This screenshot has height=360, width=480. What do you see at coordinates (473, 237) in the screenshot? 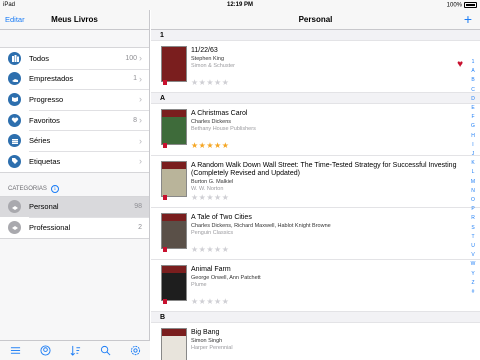
I see `index-letter: T` at bounding box center [473, 237].